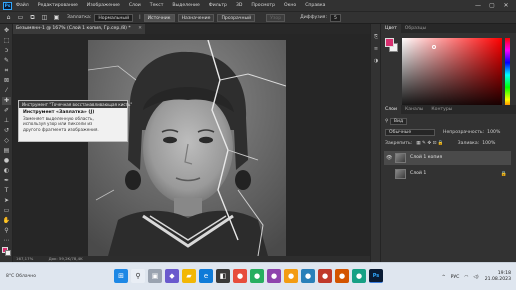 This screenshot has width=516, height=290. Describe the element at coordinates (8, 18) in the screenshot. I see `patch-tool-icon: ⌂` at that location.